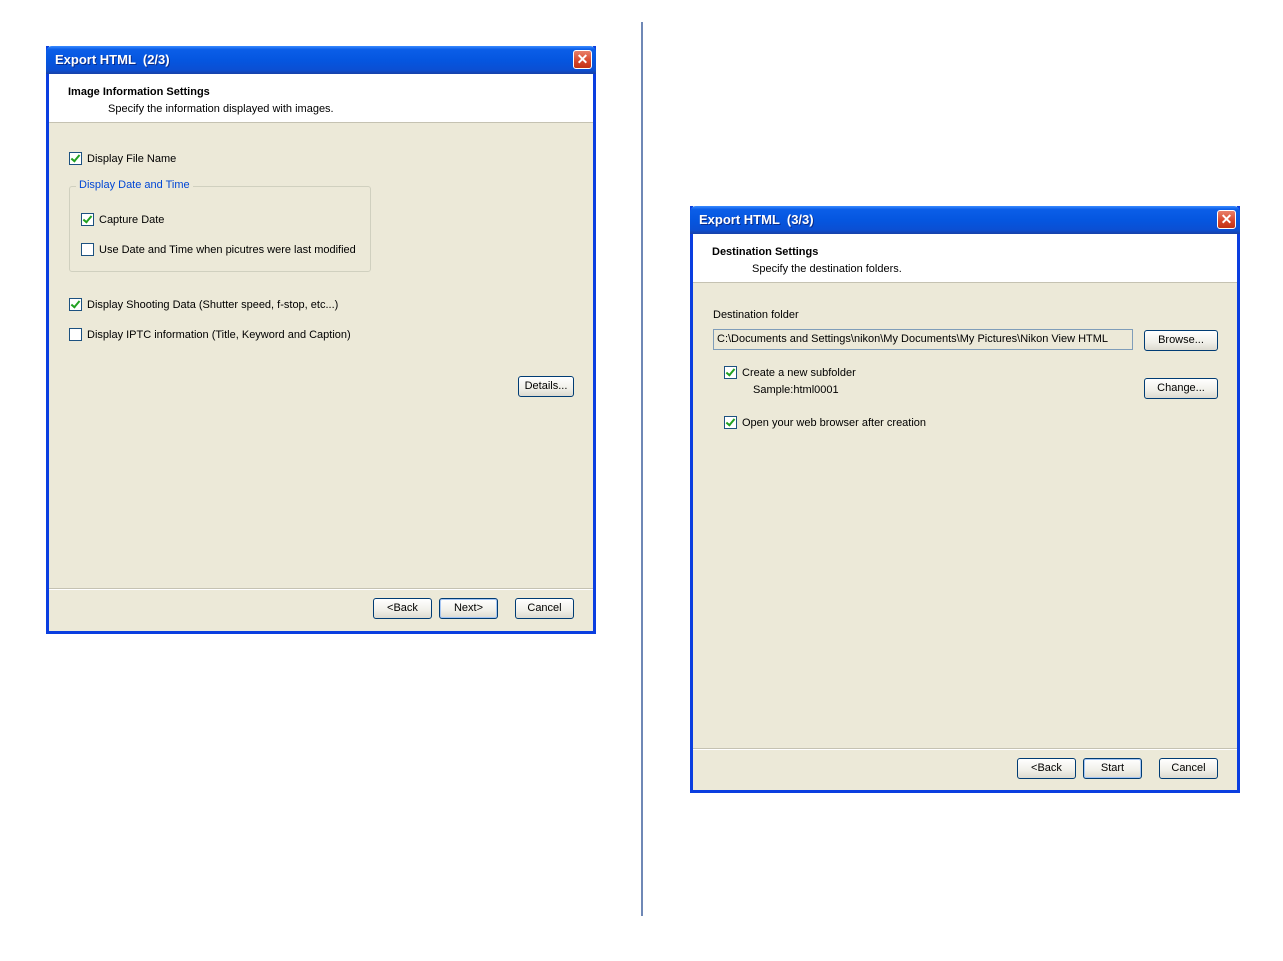 This screenshot has width=1283, height=961. Describe the element at coordinates (756, 315) in the screenshot. I see `destination-folder-label: Destination folder` at that location.